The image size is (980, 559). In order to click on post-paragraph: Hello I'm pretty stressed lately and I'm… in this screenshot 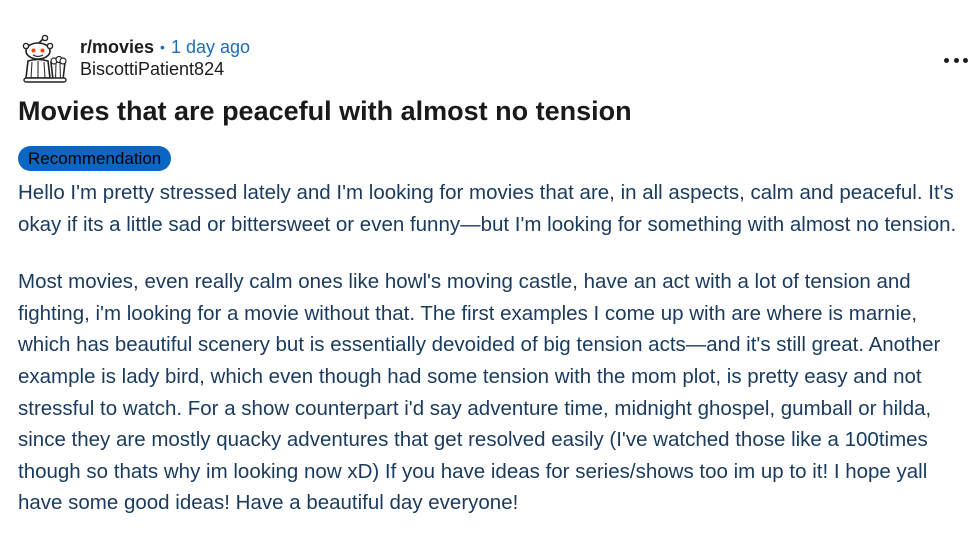, I will do `click(487, 208)`.